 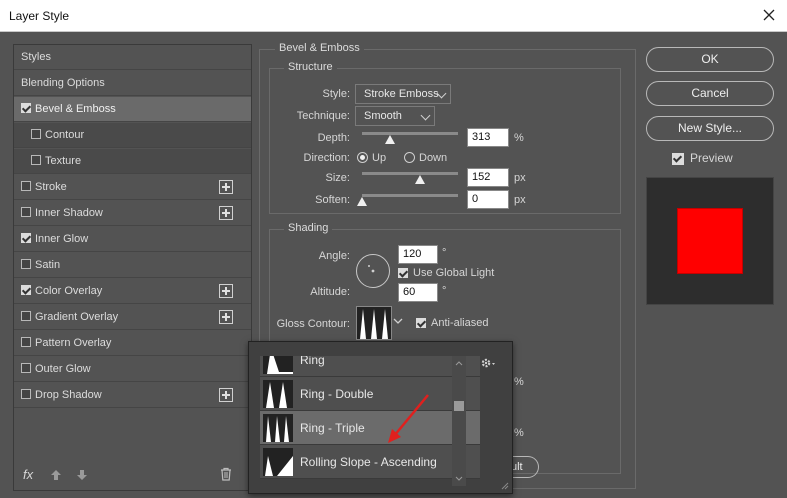 I want to click on depth-label: Depth:, so click(x=333, y=138).